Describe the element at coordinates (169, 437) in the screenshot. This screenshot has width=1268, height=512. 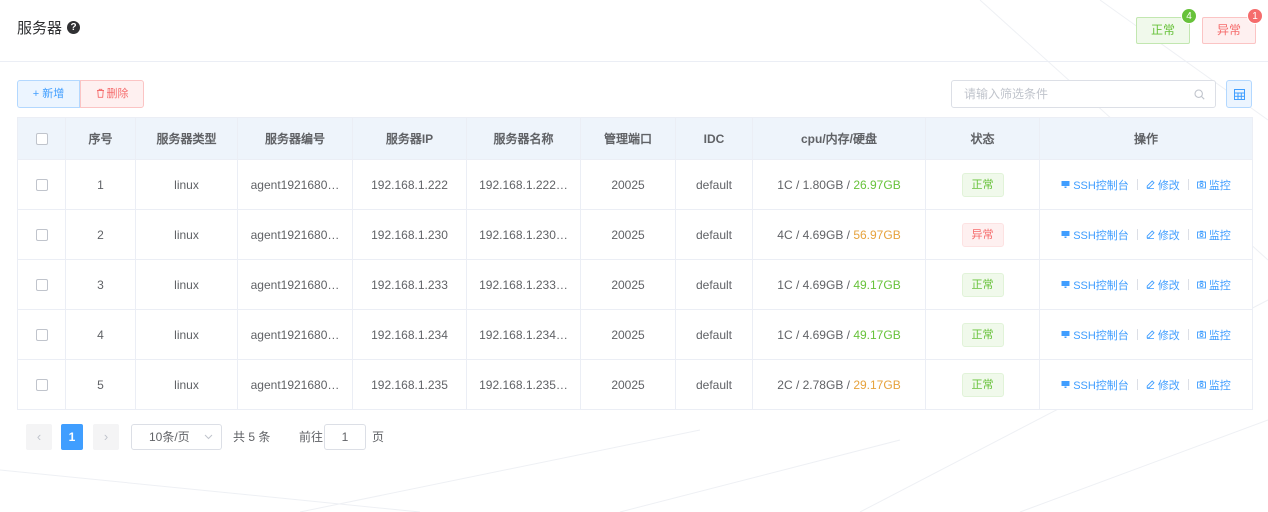
I see `page-size-value: 10条/页` at that location.